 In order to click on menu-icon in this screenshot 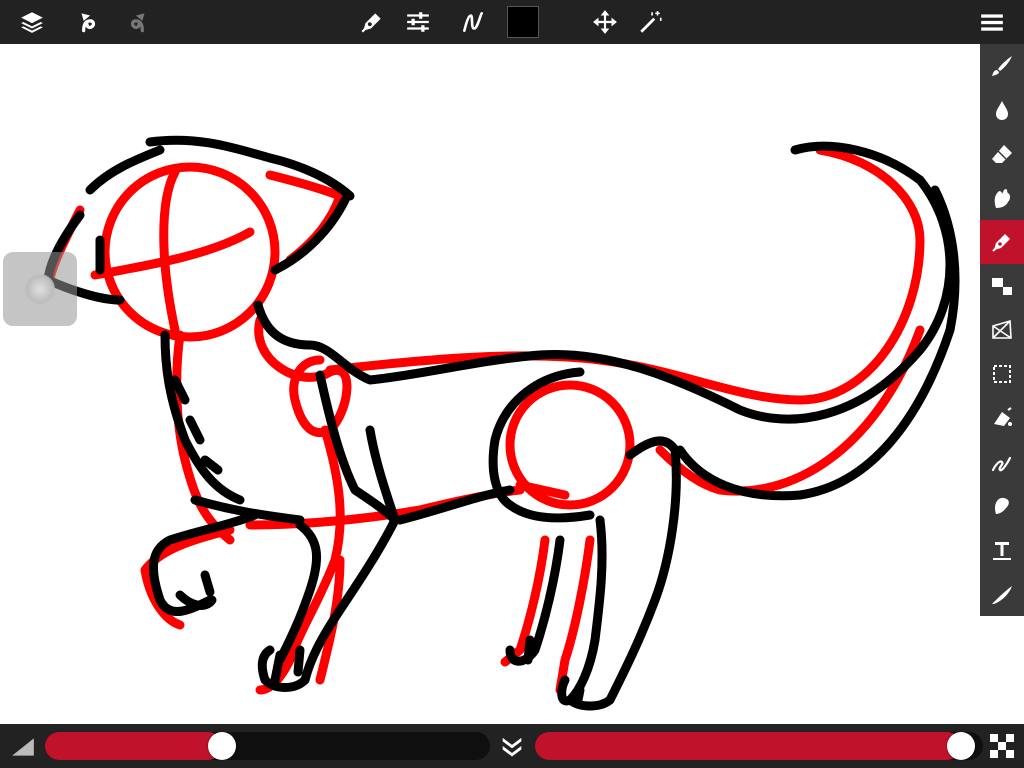, I will do `click(992, 22)`.